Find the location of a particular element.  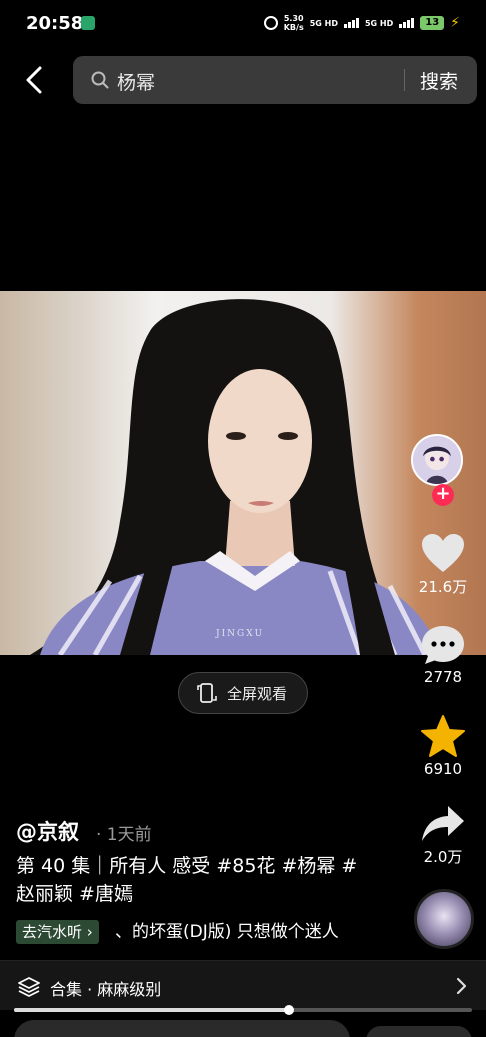

network-speed: 5.30 KB/s is located at coordinates (294, 23).